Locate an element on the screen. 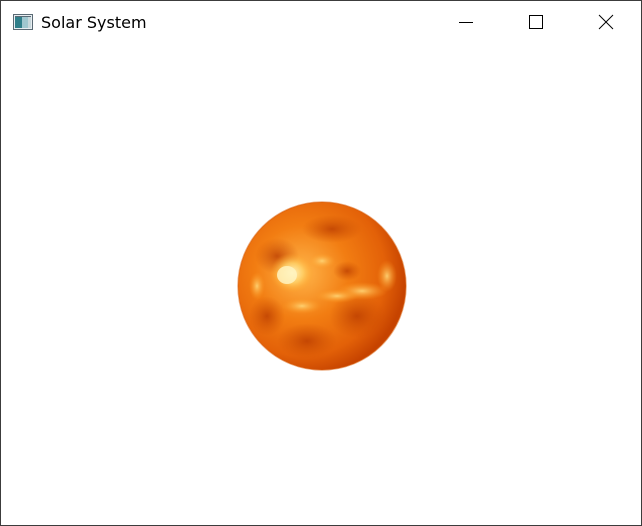 The image size is (642, 526). minimize-icon is located at coordinates (466, 24).